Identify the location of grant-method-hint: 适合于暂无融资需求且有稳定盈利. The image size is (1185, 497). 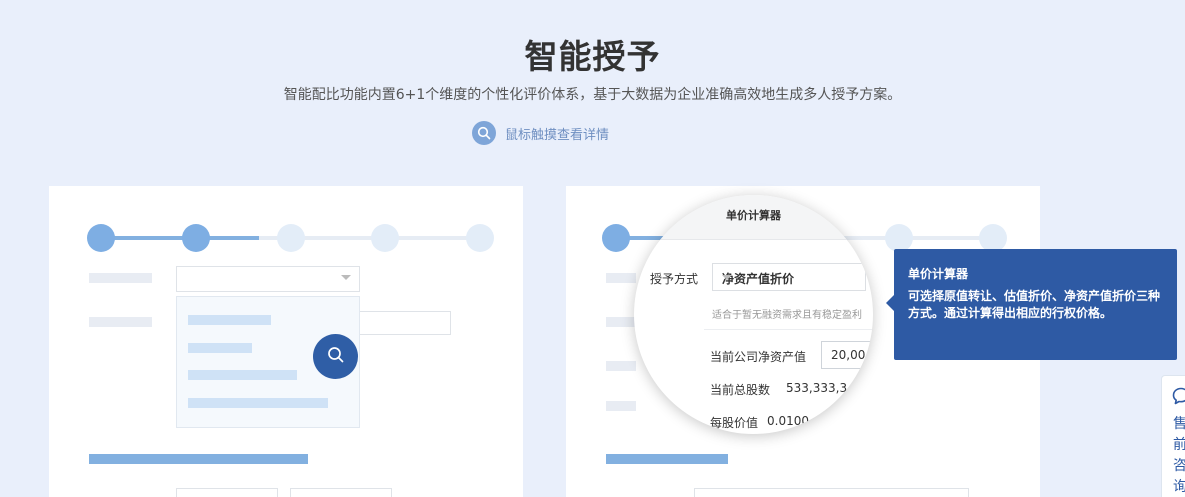
(787, 315).